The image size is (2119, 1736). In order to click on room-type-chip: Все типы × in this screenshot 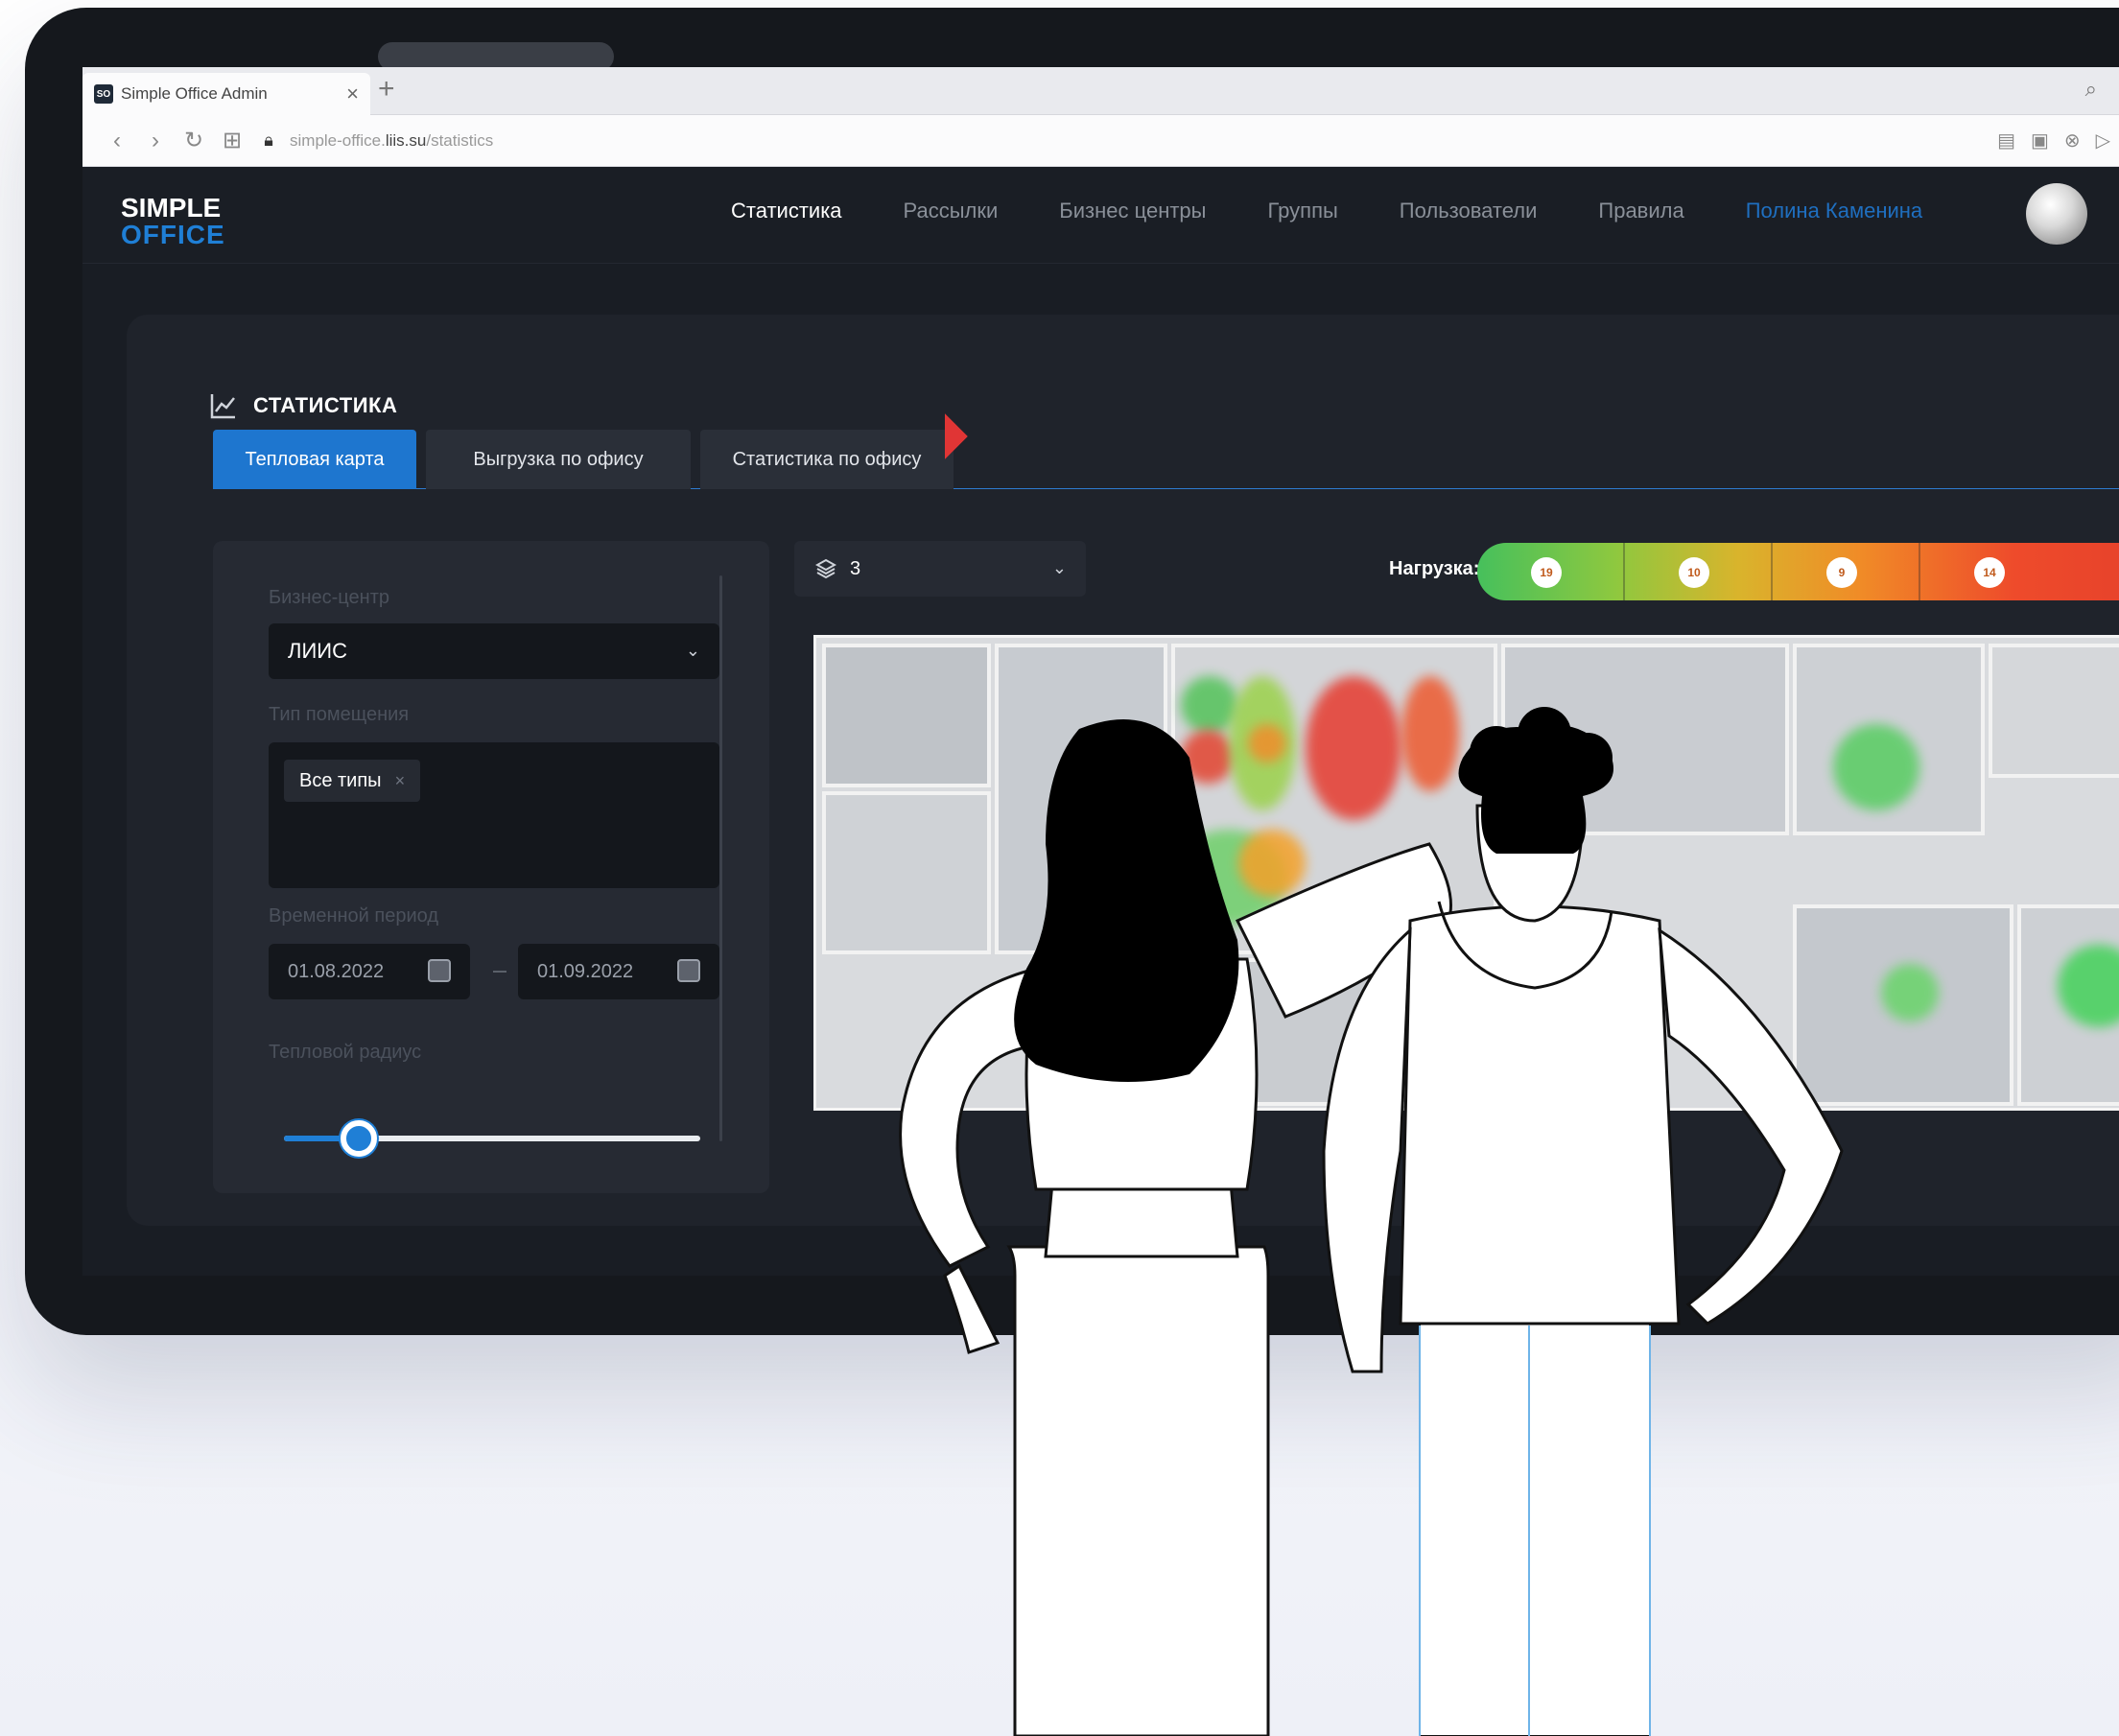, I will do `click(353, 781)`.